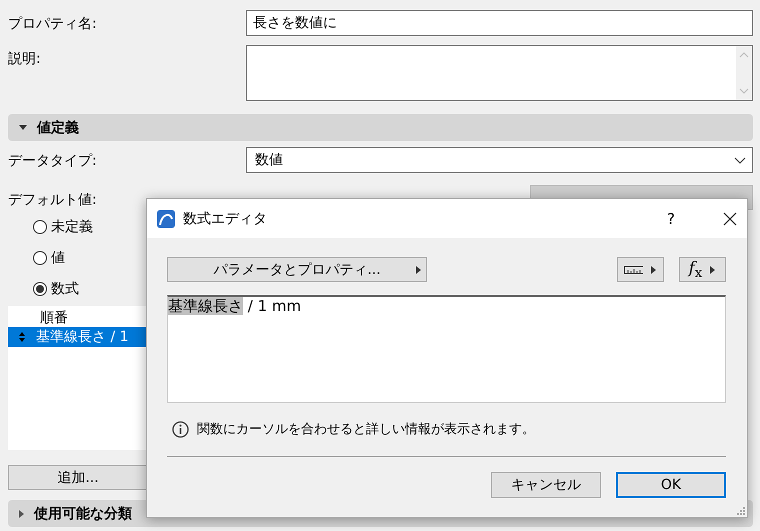 The width and height of the screenshot is (760, 531). I want to click on section-title: 値定義, so click(58, 127).